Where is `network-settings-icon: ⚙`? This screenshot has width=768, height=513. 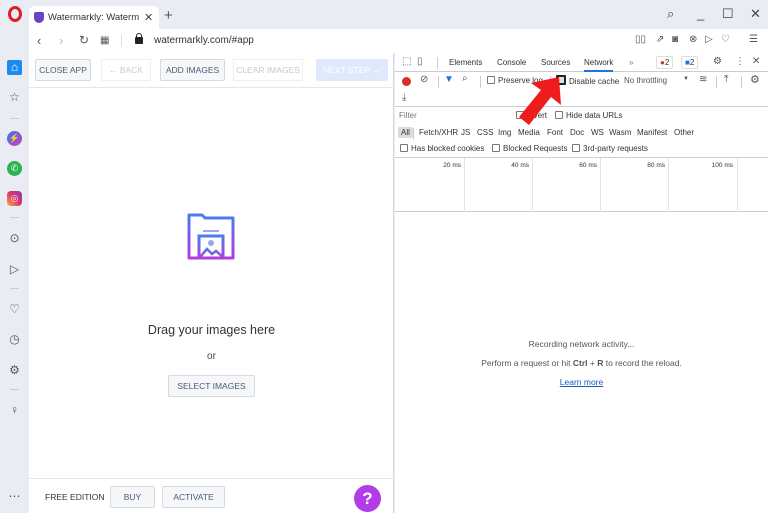
network-settings-icon: ⚙ is located at coordinates (755, 79).